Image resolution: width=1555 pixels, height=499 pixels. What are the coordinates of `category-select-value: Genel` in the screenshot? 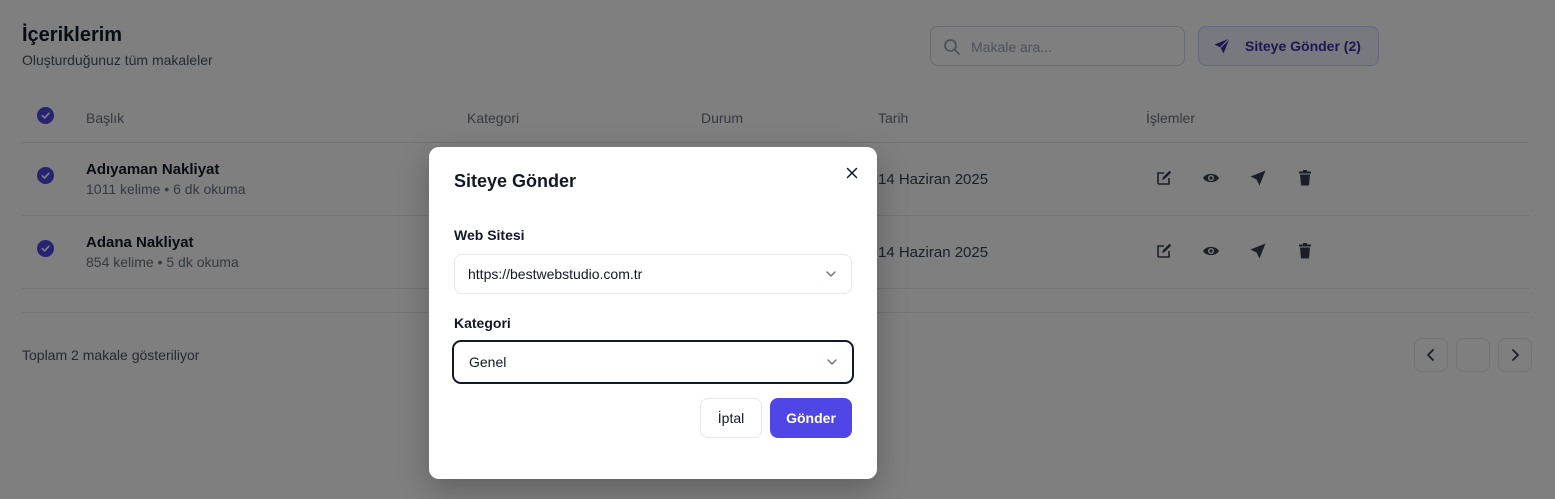 It's located at (488, 362).